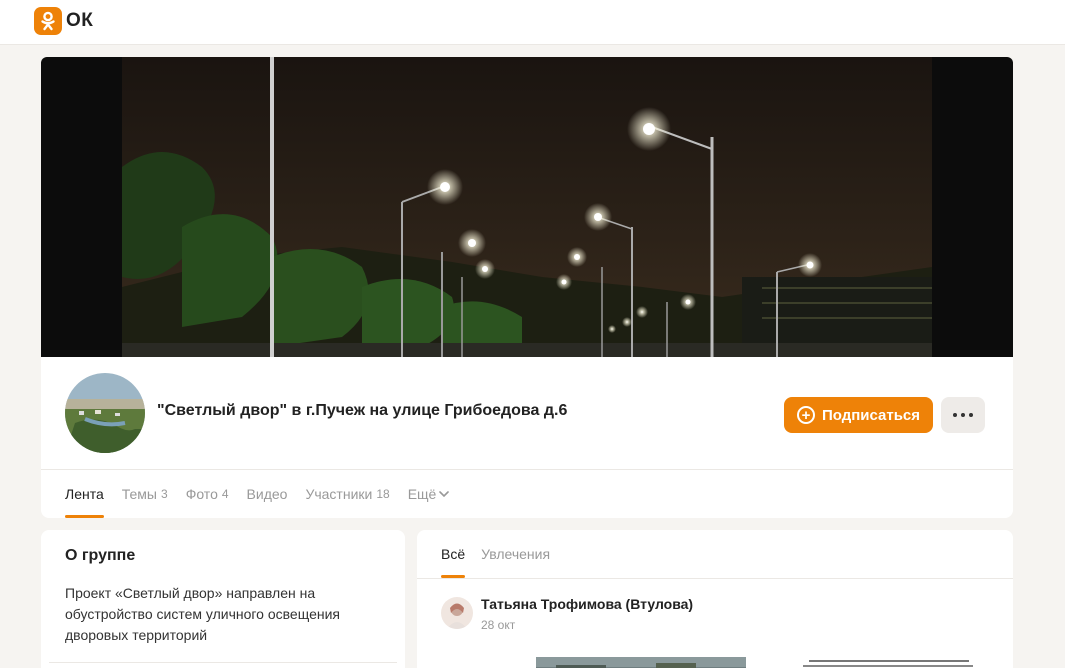  I want to click on feed-tab-label: Увлечения, so click(516, 554).